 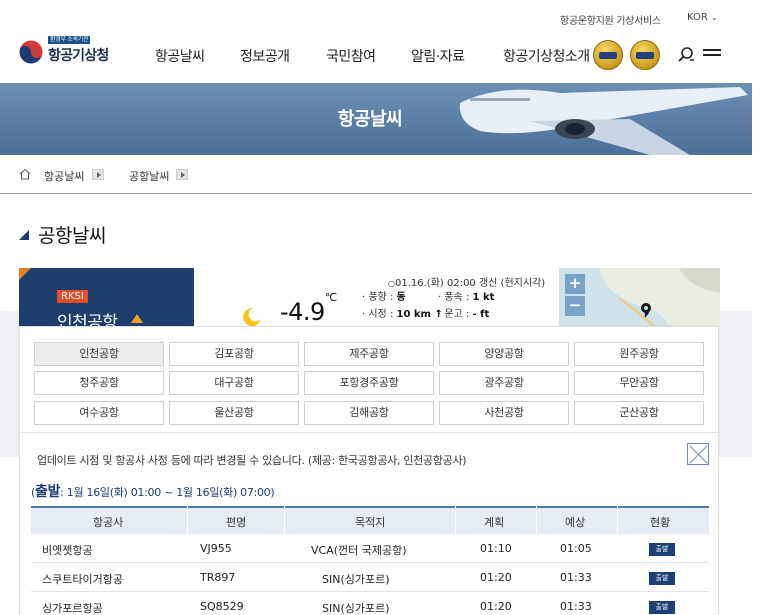 What do you see at coordinates (504, 354) in the screenshot?
I see `airport-option: 양양공항` at bounding box center [504, 354].